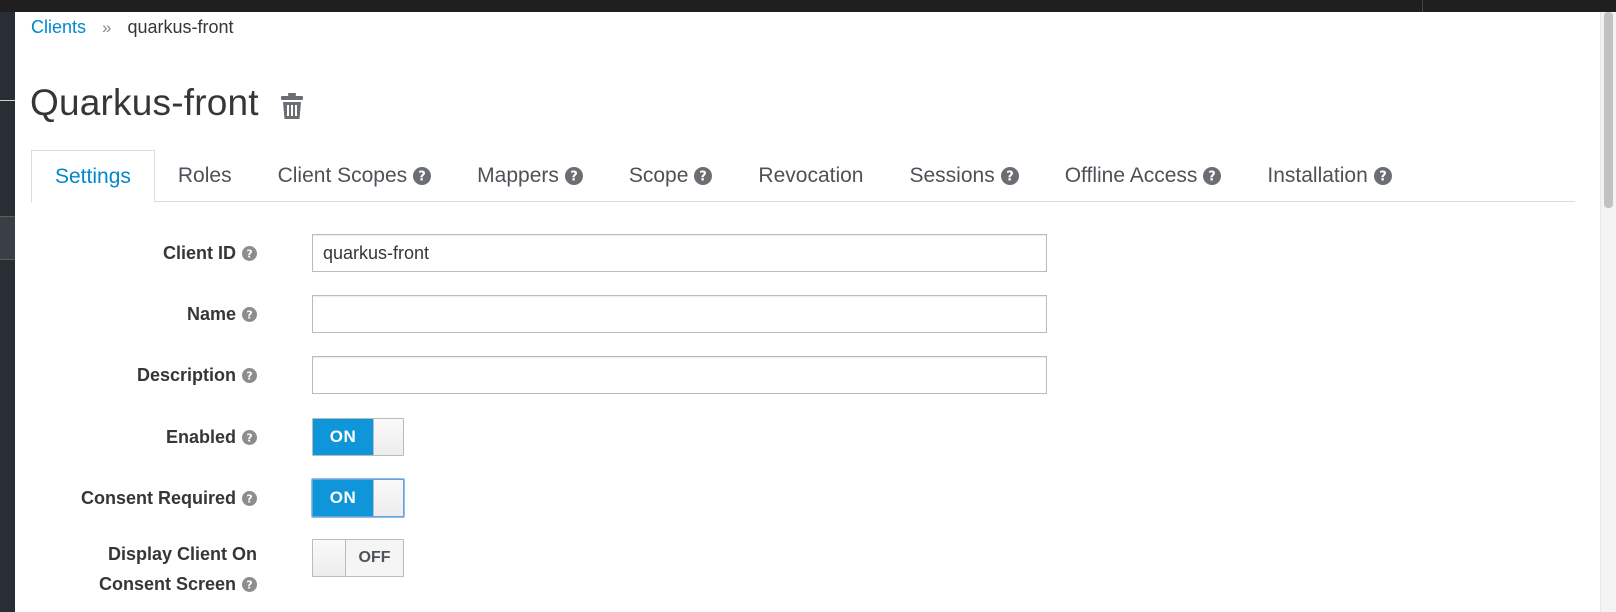 This screenshot has height=612, width=1616. I want to click on tab-label: Client Scopes, so click(342, 175).